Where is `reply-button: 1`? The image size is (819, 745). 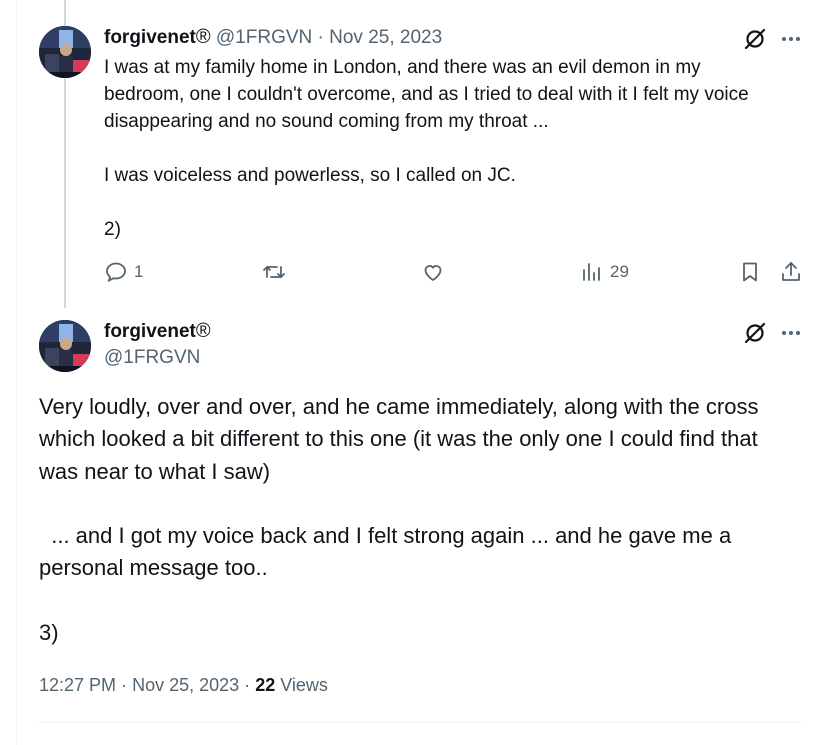
reply-button: 1 is located at coordinates (123, 272).